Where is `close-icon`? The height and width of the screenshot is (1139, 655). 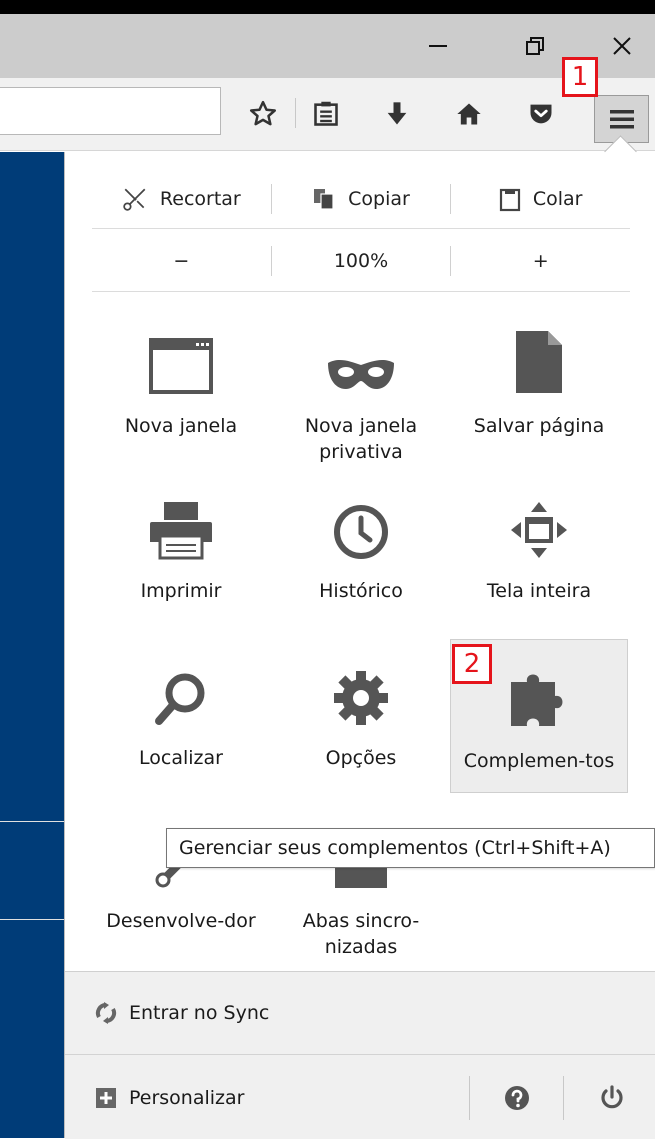
close-icon is located at coordinates (622, 46).